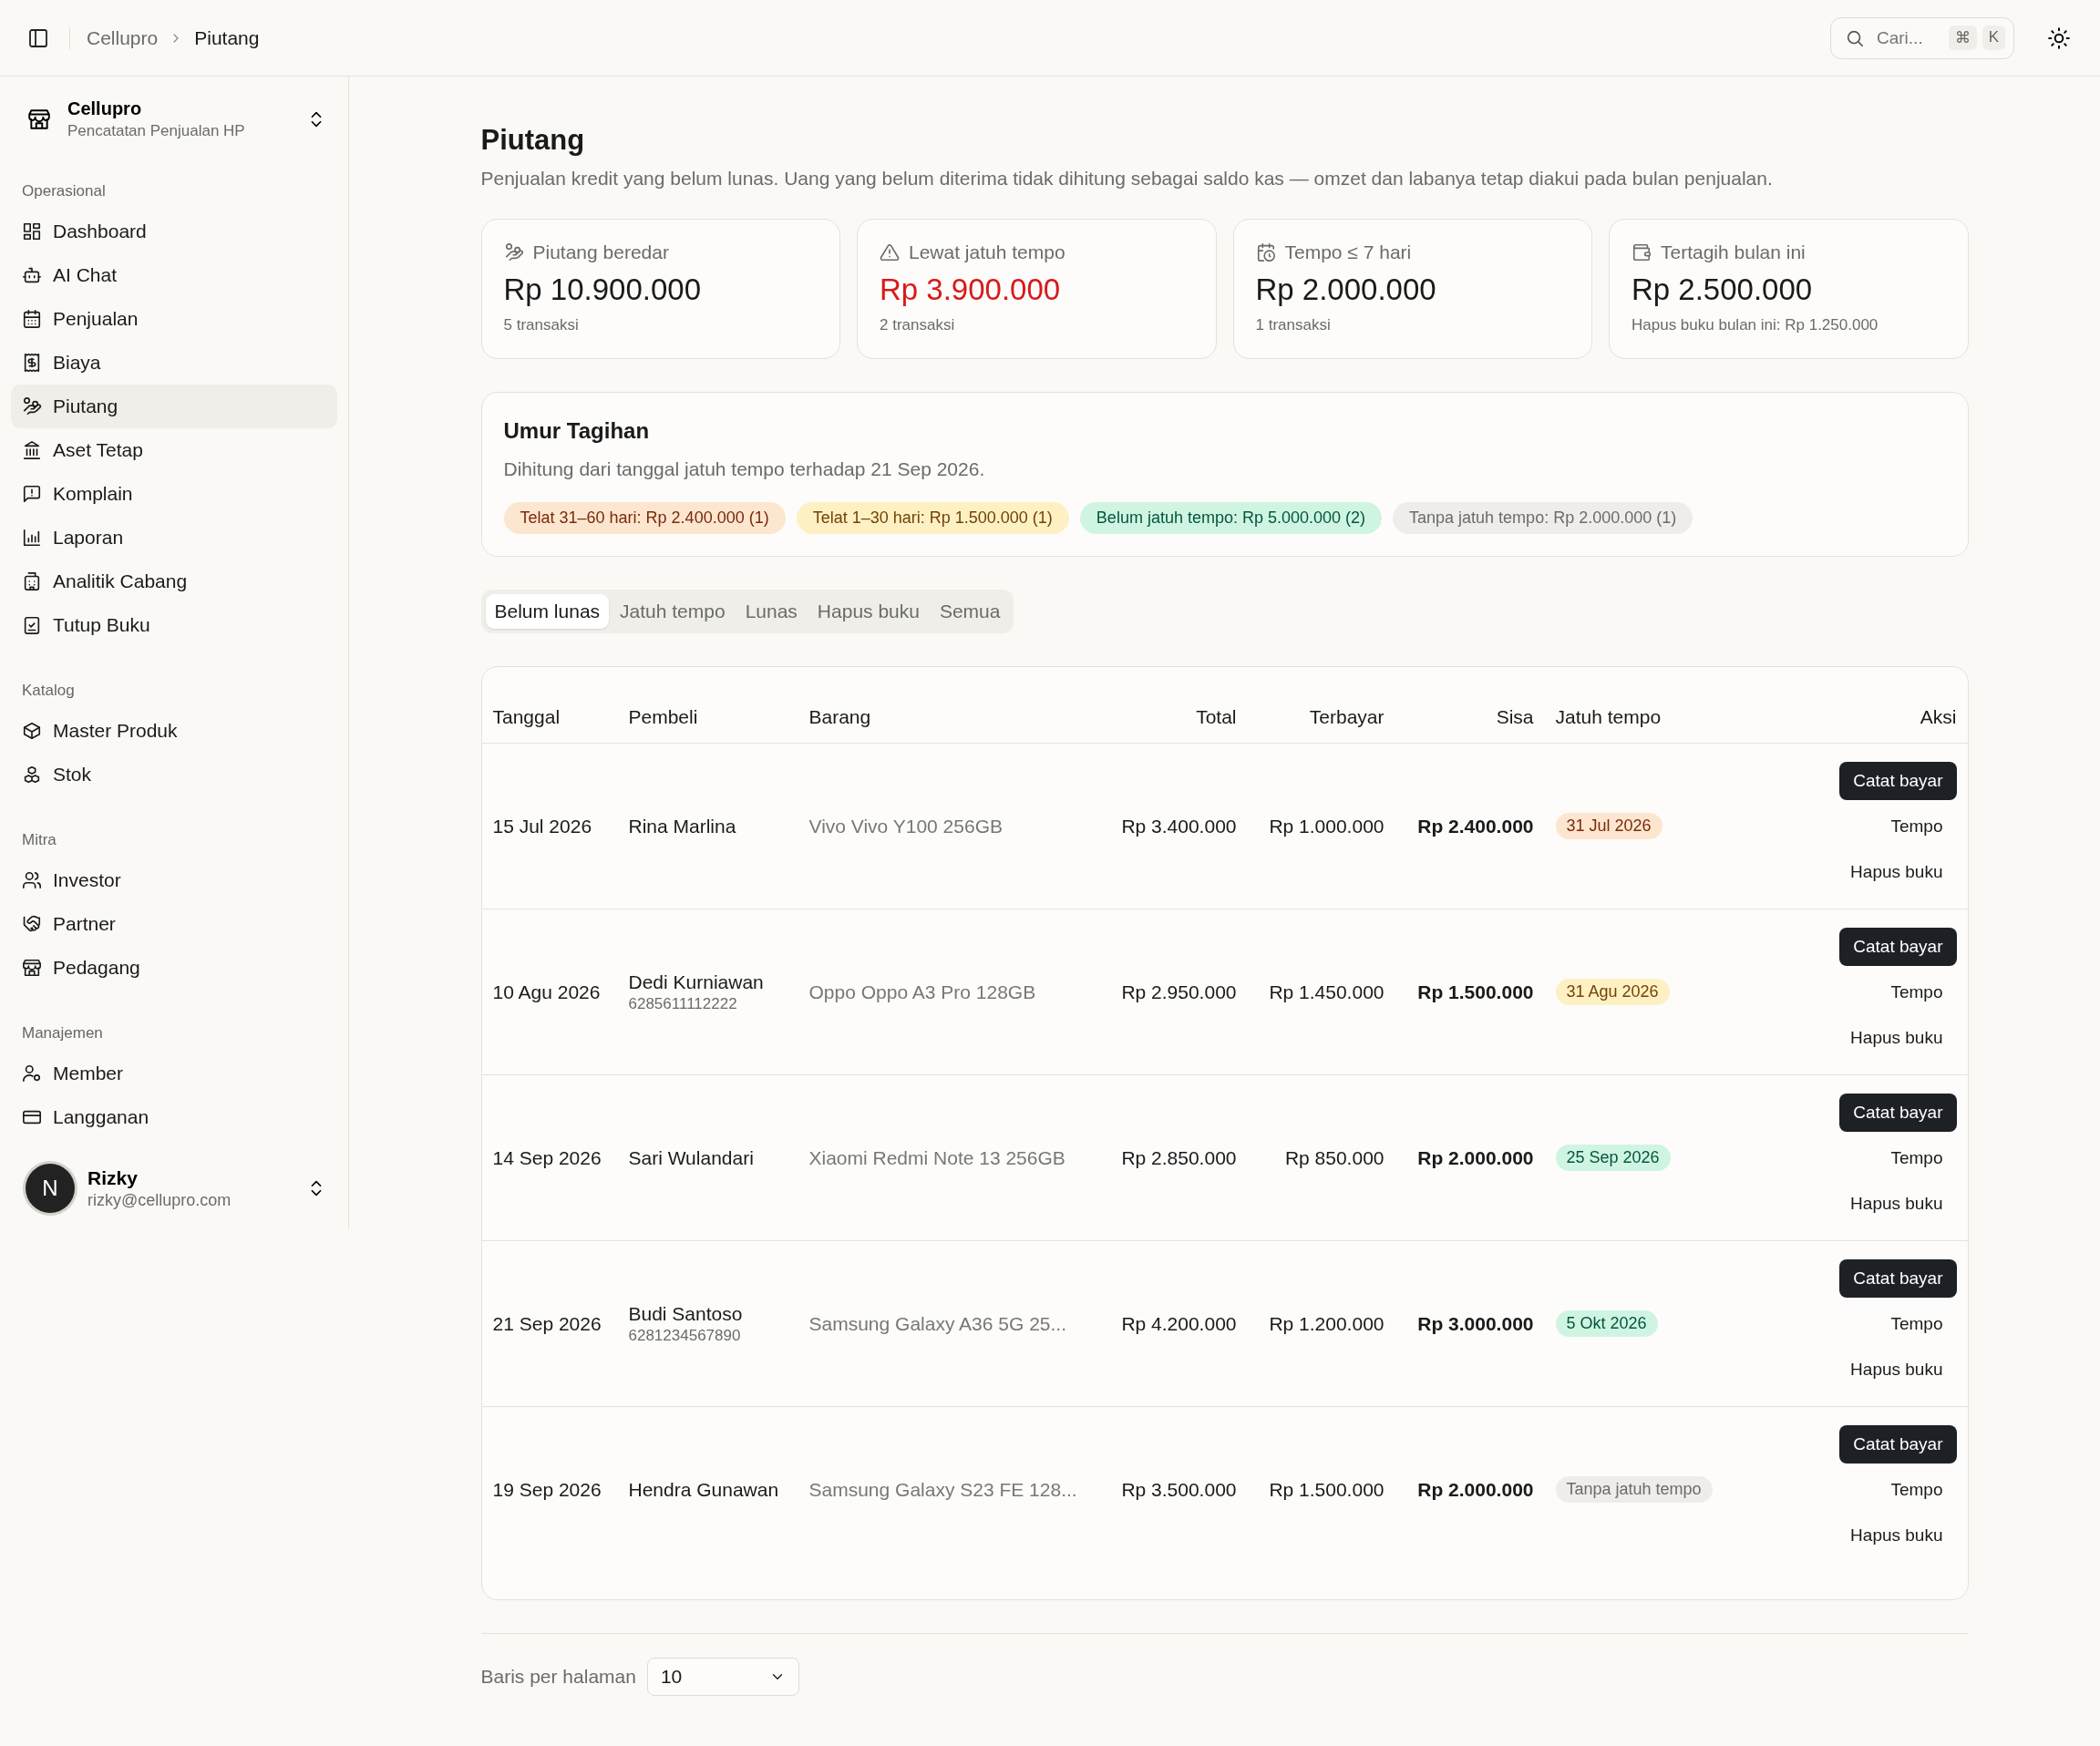 This screenshot has height=1746, width=2100. I want to click on sidebar-item: Komplain, so click(174, 494).